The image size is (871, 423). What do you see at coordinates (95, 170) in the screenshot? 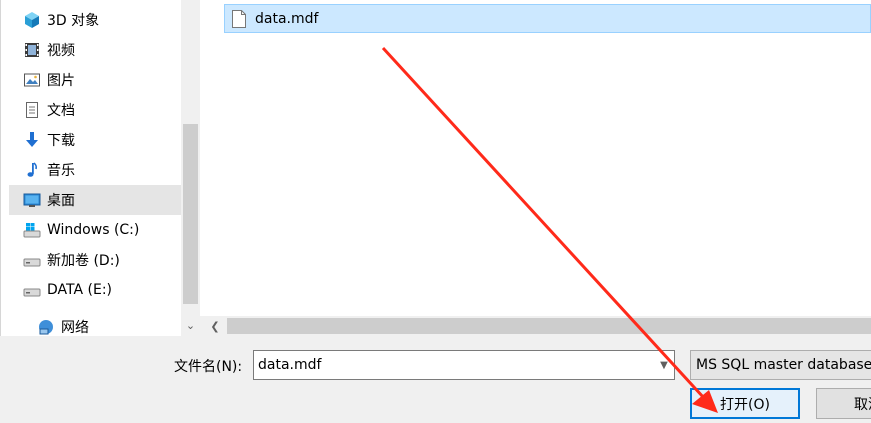
I see `nav-item-music: 音乐` at bounding box center [95, 170].